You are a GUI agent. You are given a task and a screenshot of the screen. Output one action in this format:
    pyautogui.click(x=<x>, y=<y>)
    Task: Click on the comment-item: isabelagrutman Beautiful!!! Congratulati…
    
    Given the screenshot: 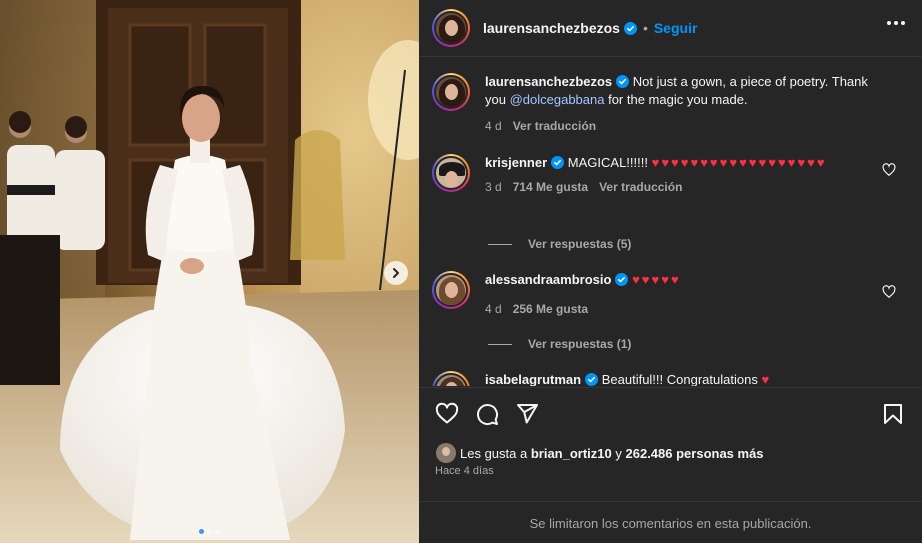 What is the action you would take?
    pyautogui.click(x=672, y=378)
    